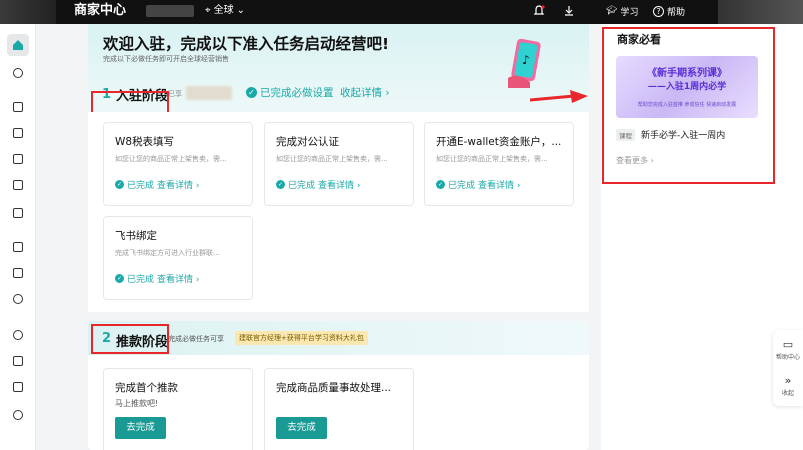 The width and height of the screenshot is (803, 450). I want to click on region-selector: ⌖ 全球 ⌄, so click(225, 11).